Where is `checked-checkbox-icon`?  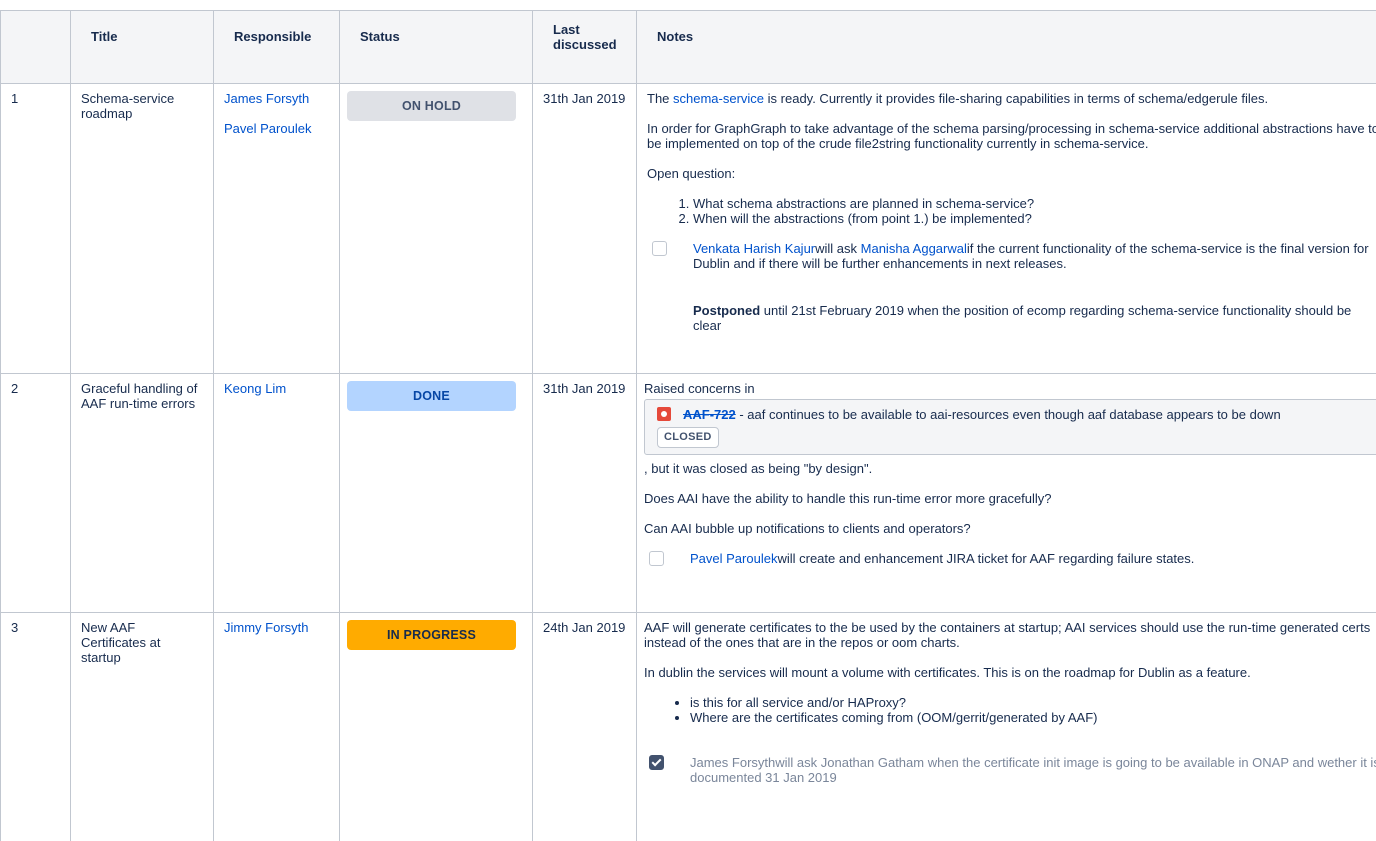 checked-checkbox-icon is located at coordinates (656, 762).